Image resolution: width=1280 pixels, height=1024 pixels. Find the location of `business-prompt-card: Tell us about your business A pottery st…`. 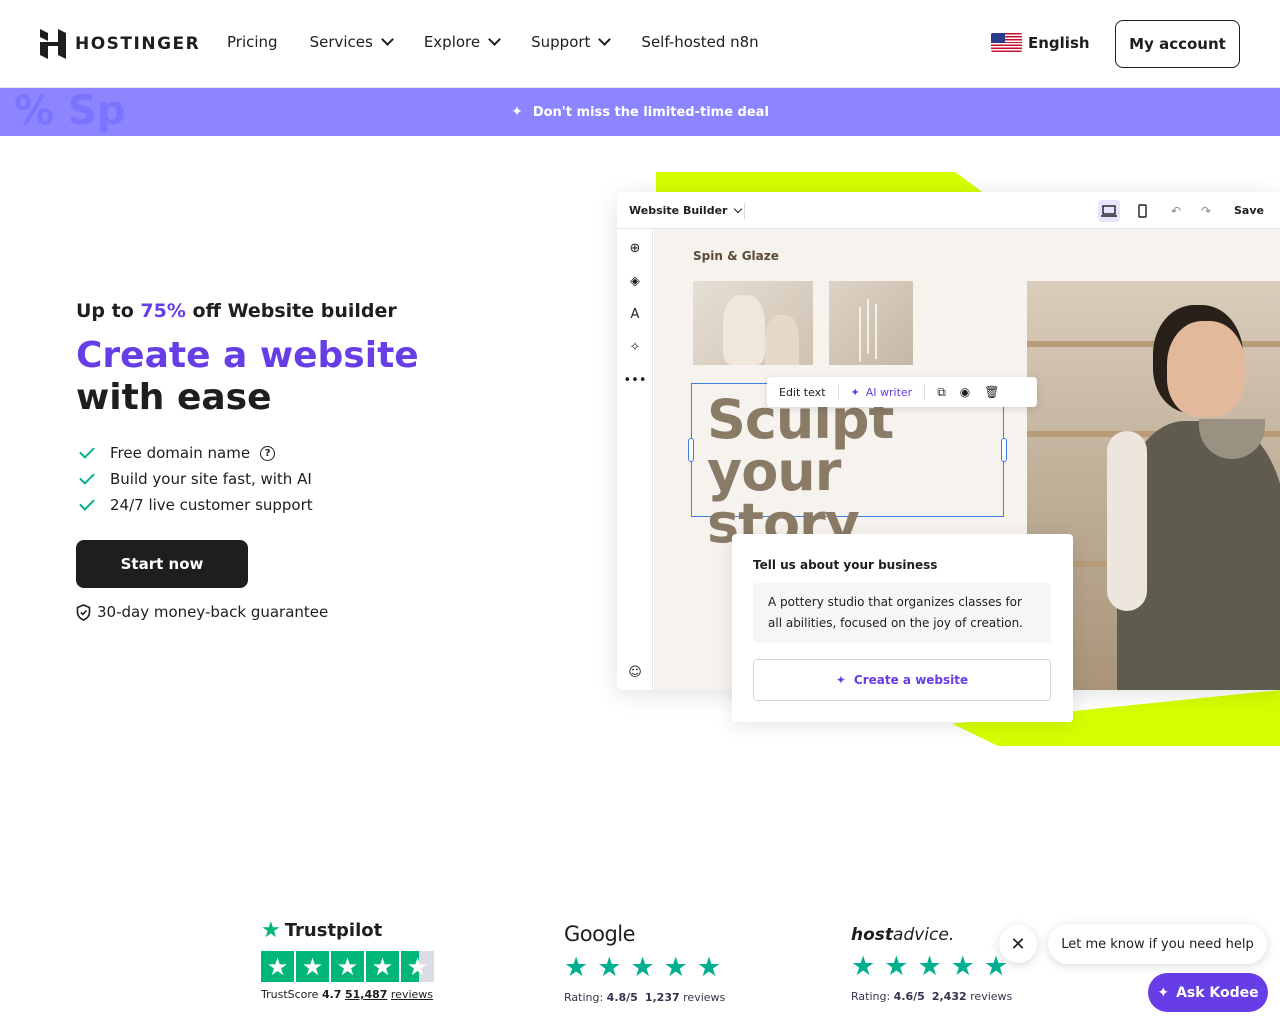

business-prompt-card: Tell us about your business A pottery st… is located at coordinates (902, 628).